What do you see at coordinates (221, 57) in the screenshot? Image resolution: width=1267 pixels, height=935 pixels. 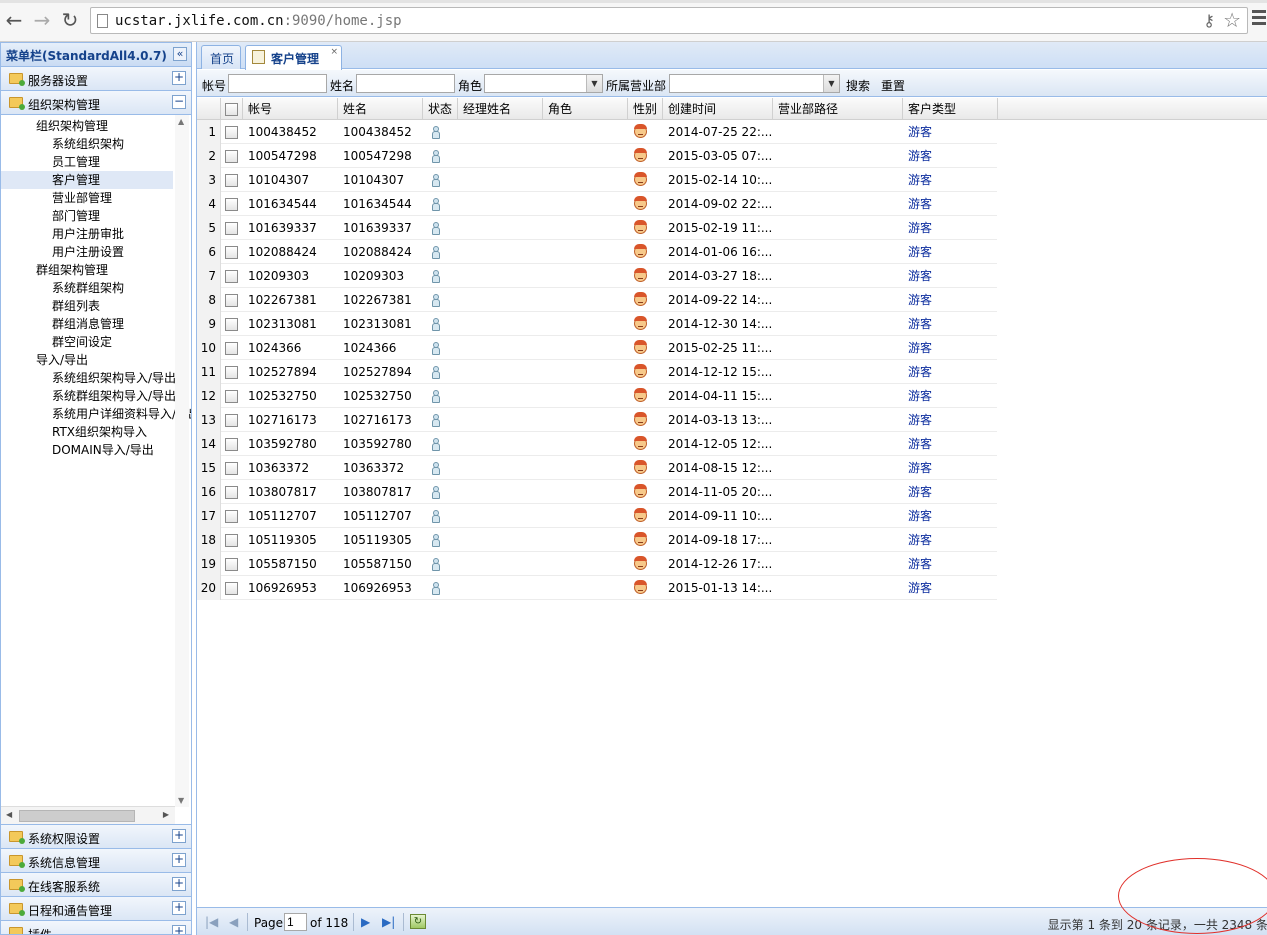 I see `tab-home: 首页` at bounding box center [221, 57].